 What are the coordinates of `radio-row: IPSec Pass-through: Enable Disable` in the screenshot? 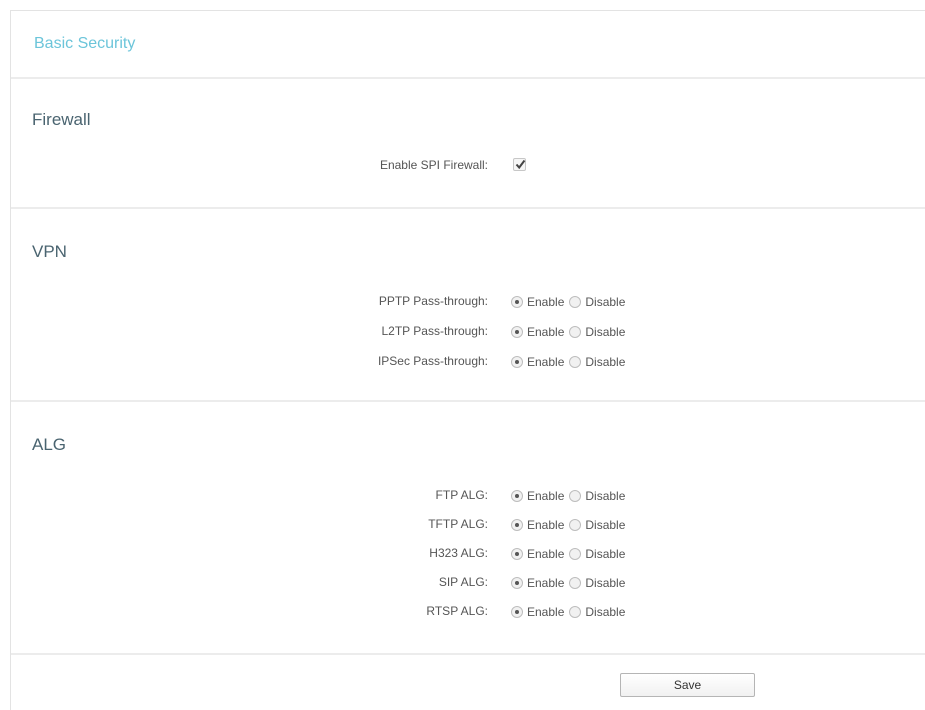 It's located at (468, 362).